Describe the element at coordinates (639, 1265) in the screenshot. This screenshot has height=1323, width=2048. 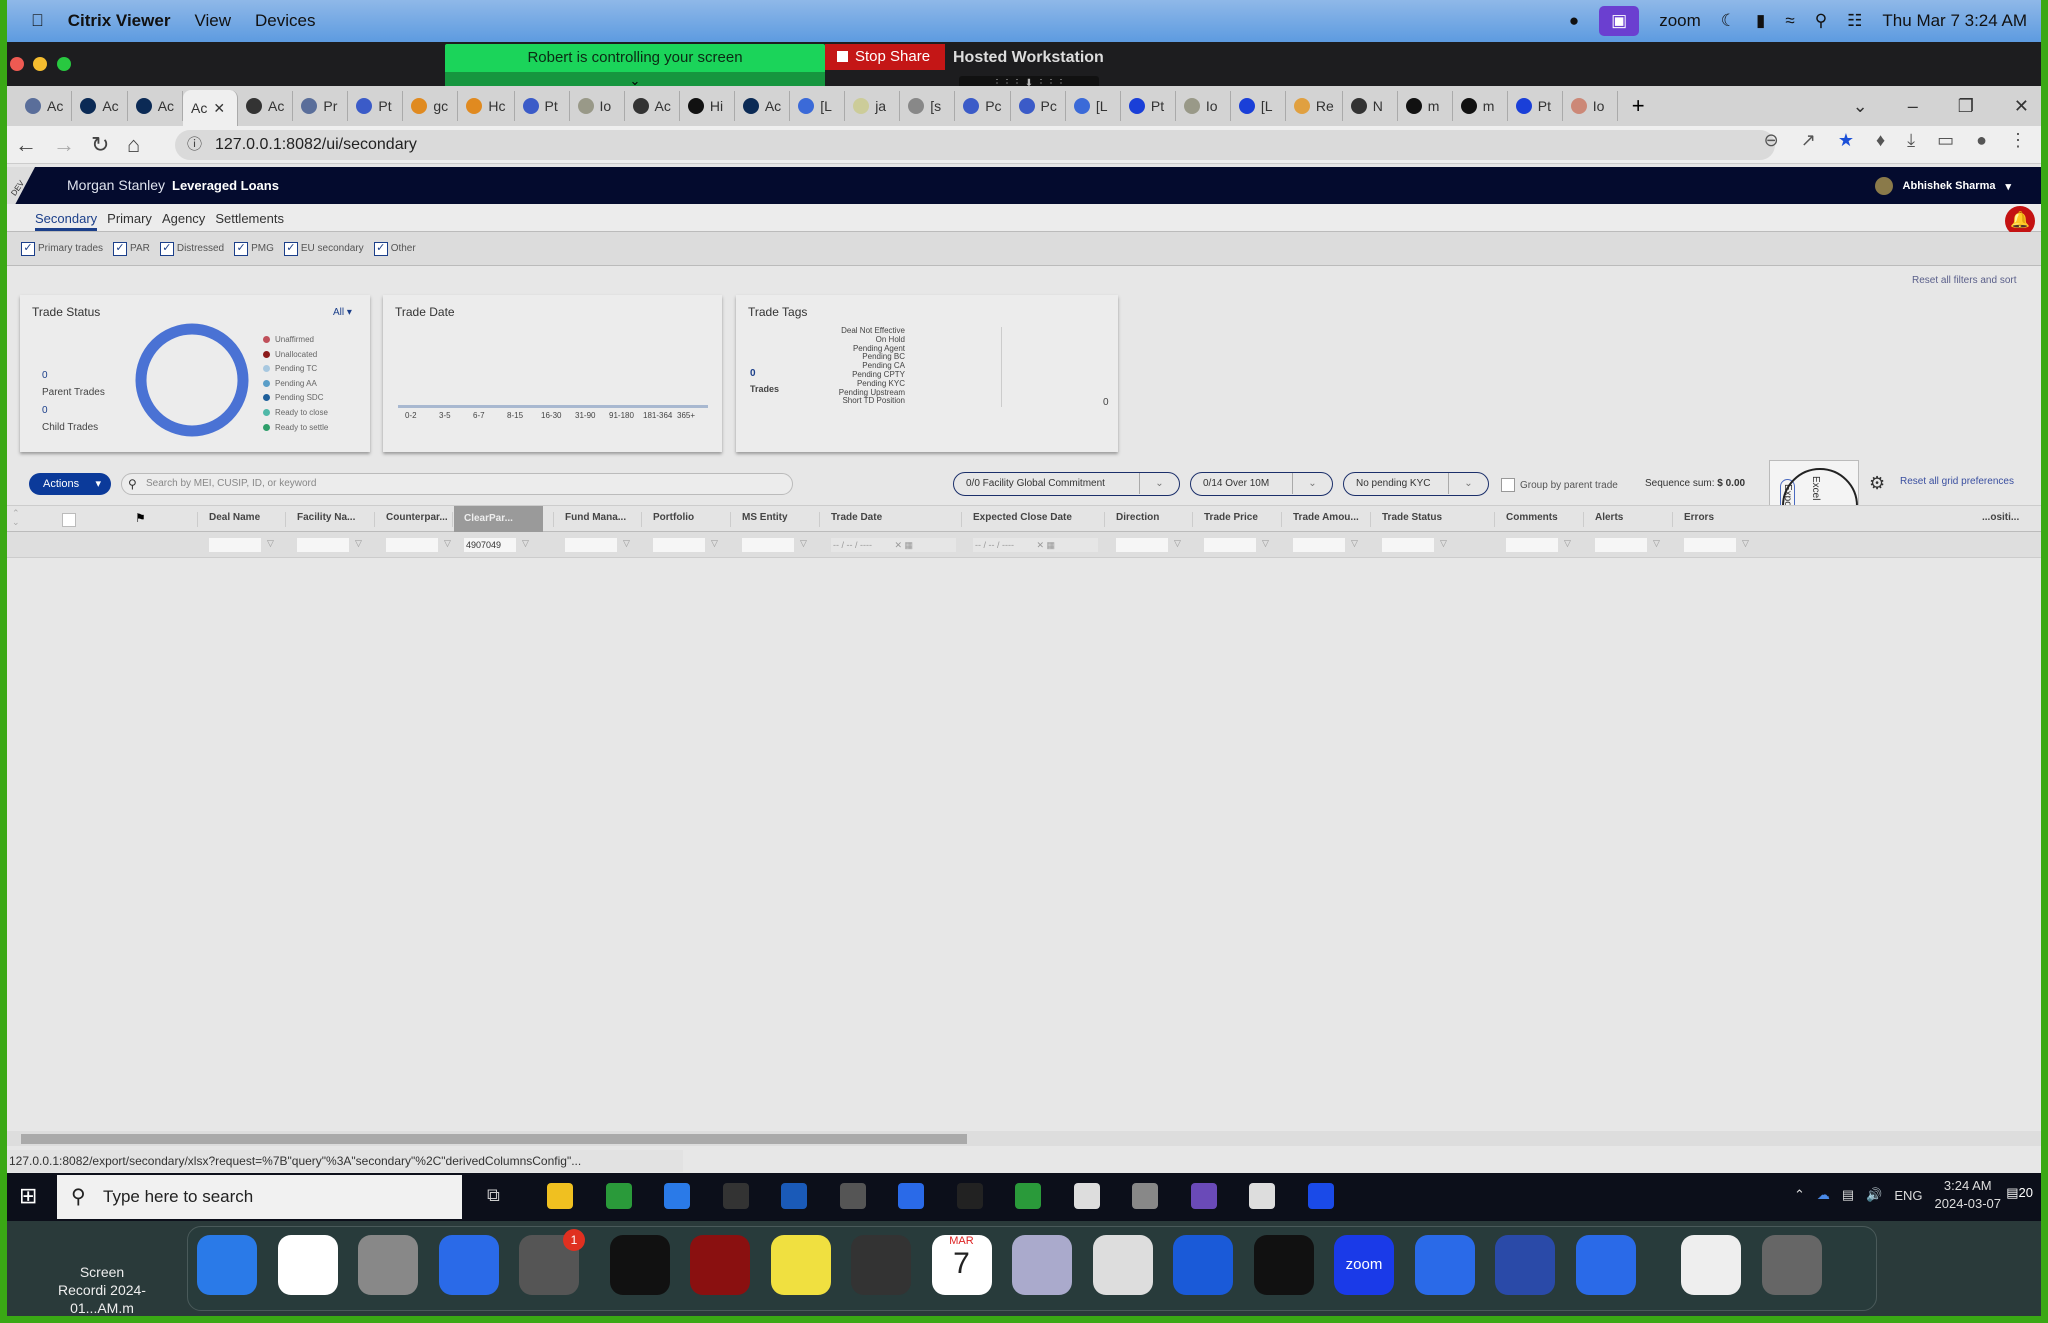
I see `terminal-dock-icon` at that location.